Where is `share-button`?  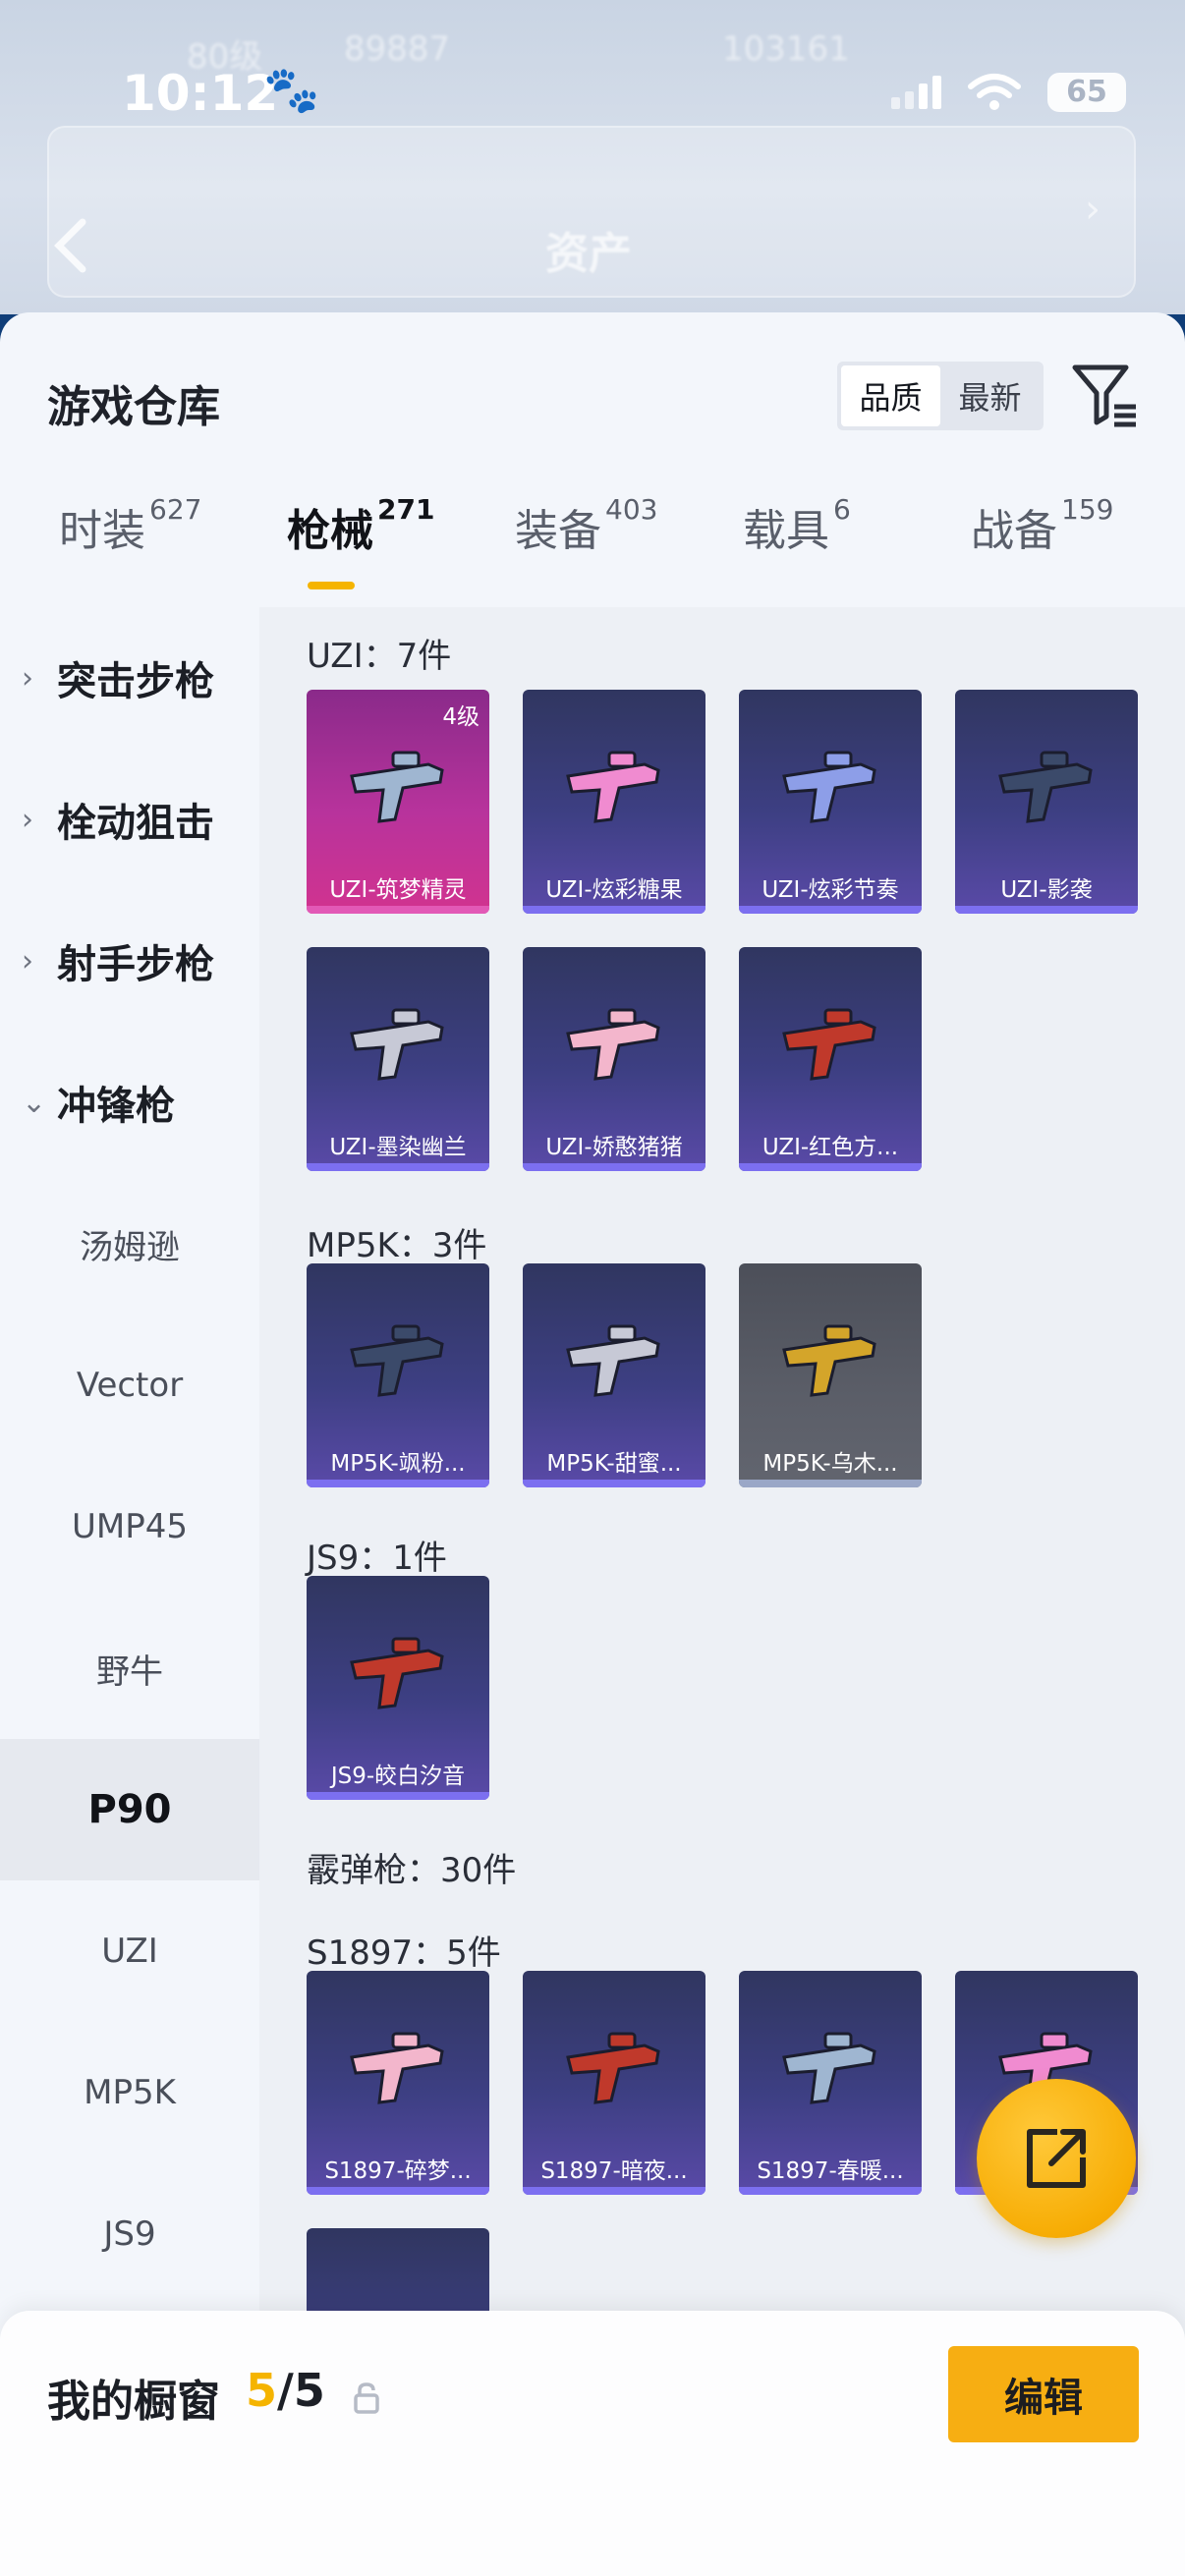
share-button is located at coordinates (1057, 2158).